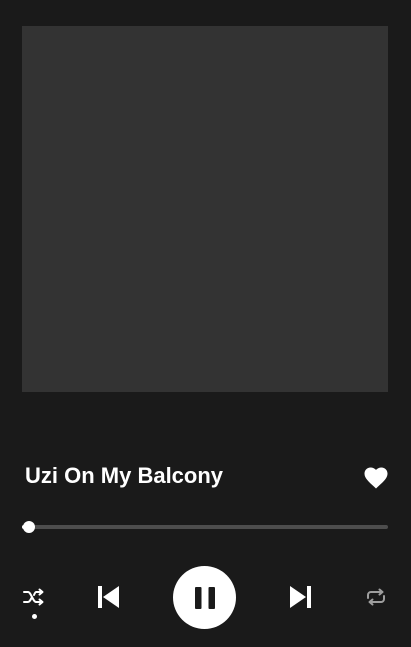  I want to click on track-title: Uzi On My Balcony, so click(124, 475).